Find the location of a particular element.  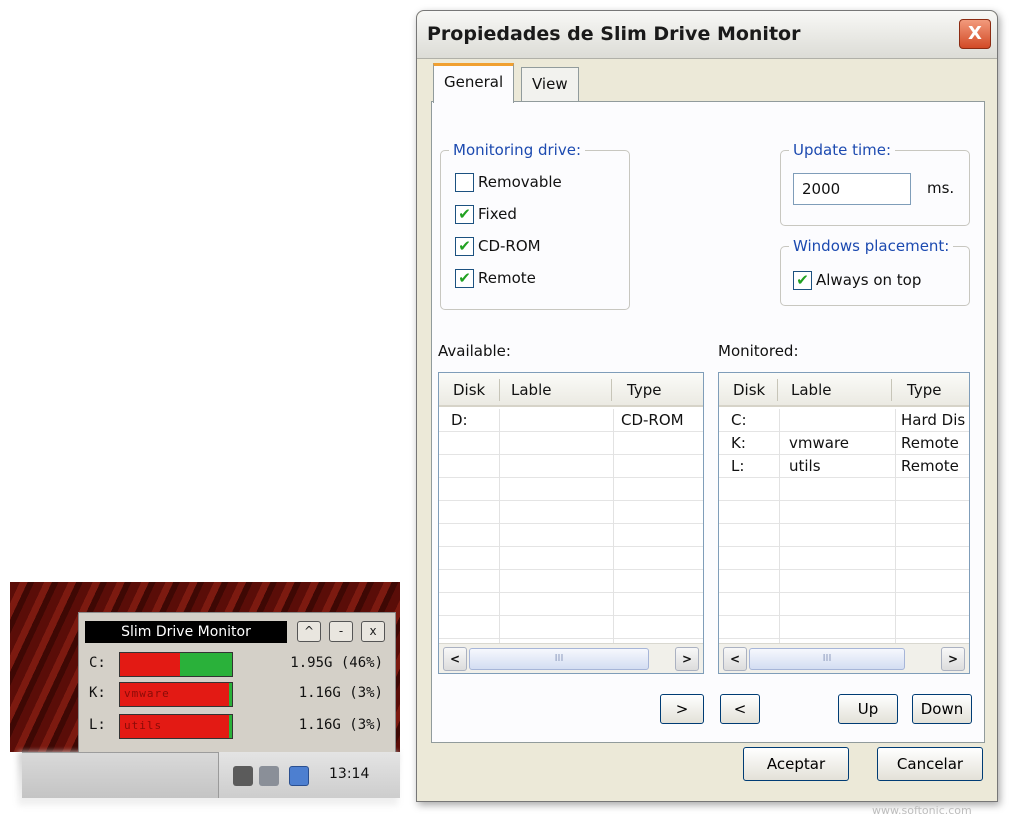

checkbox-removable: Removable is located at coordinates (508, 183).